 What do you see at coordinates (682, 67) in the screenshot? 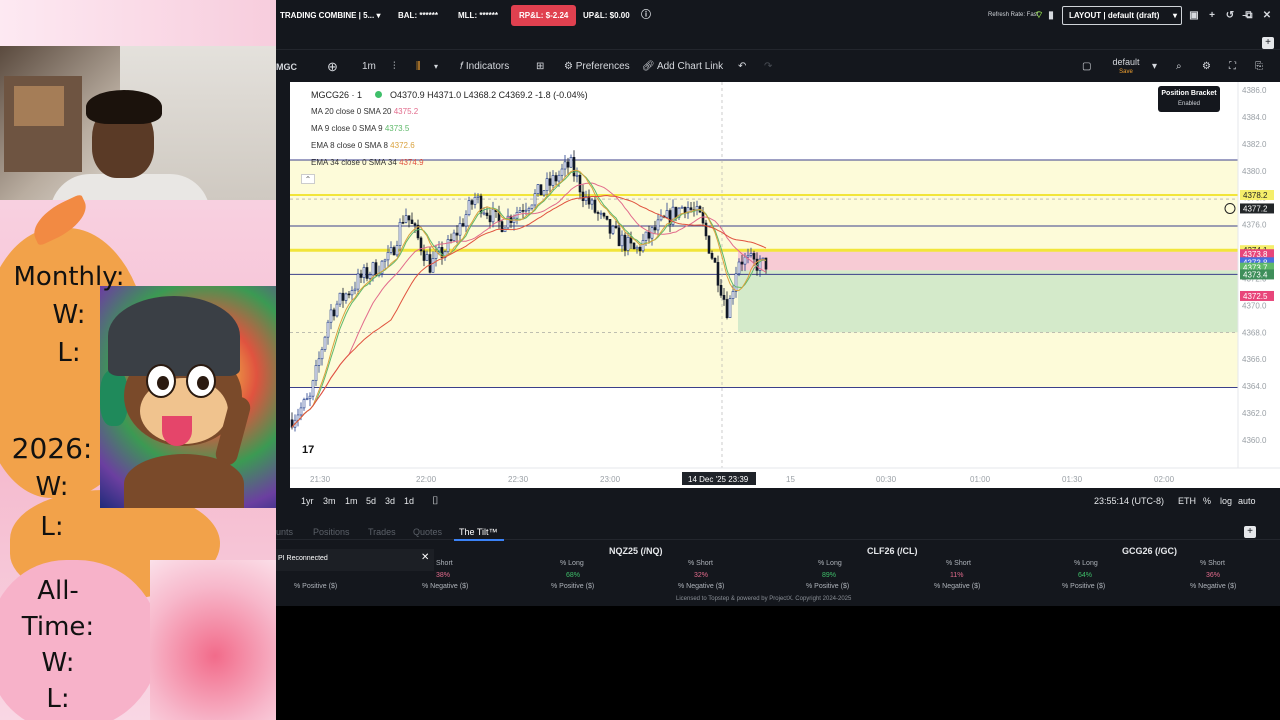
I see `add-chart-link-button: 🔗︎ Add Chart Link` at bounding box center [682, 67].